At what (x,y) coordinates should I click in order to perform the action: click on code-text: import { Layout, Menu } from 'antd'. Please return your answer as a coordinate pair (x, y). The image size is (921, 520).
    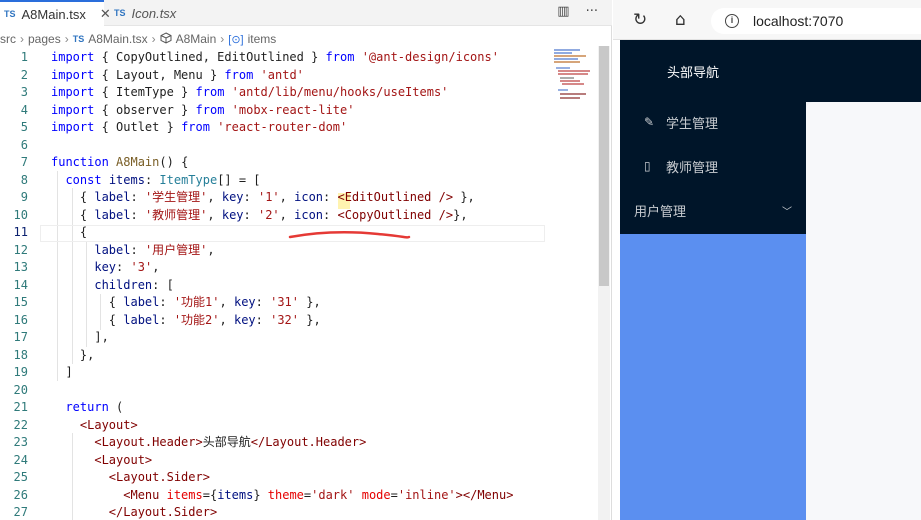
    Looking at the image, I should click on (177, 74).